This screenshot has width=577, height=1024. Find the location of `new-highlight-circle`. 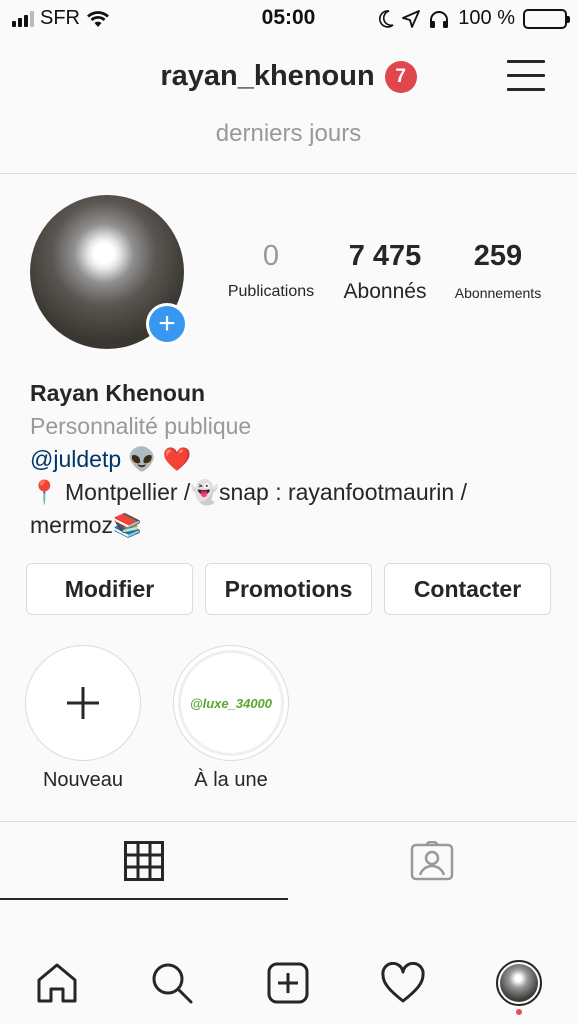

new-highlight-circle is located at coordinates (83, 703).